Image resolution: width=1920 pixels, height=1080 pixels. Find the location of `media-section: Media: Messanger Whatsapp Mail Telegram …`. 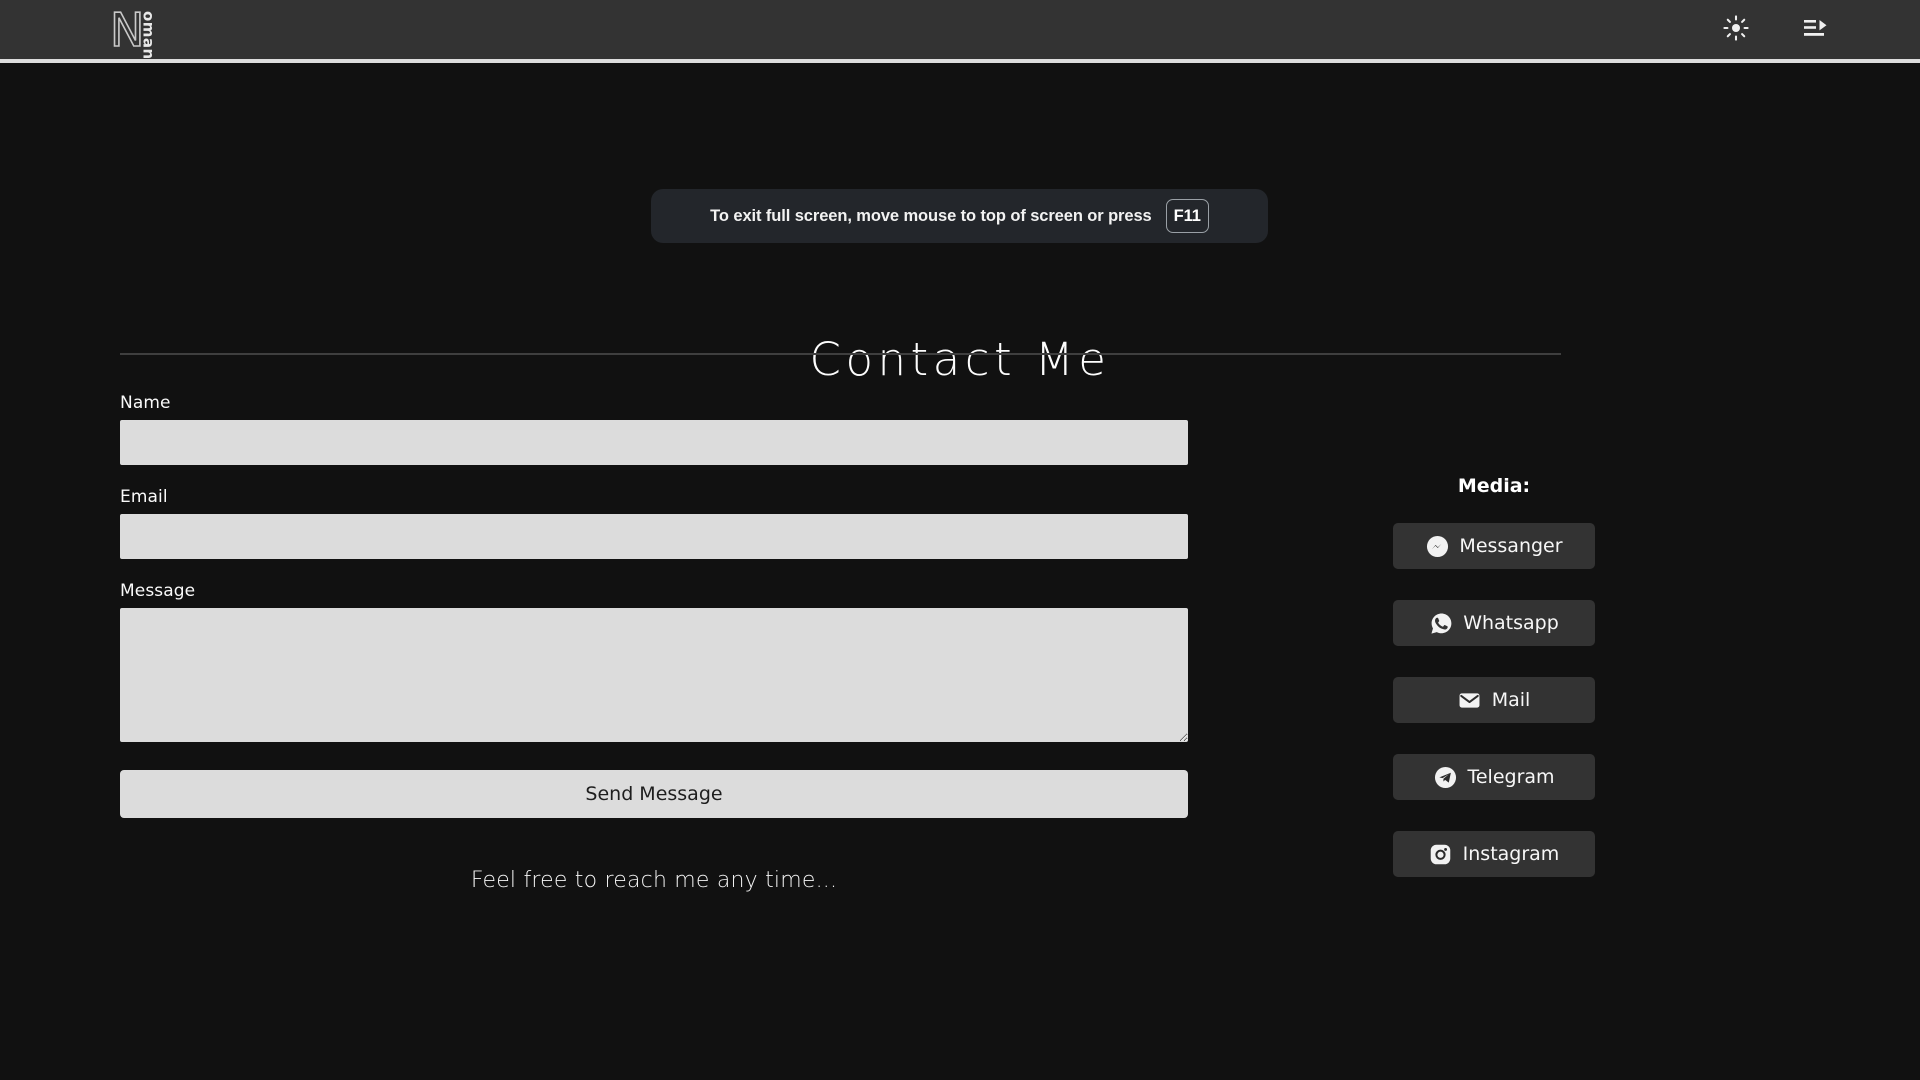

media-section: Media: Messanger Whatsapp Mail Telegram … is located at coordinates (1494, 676).